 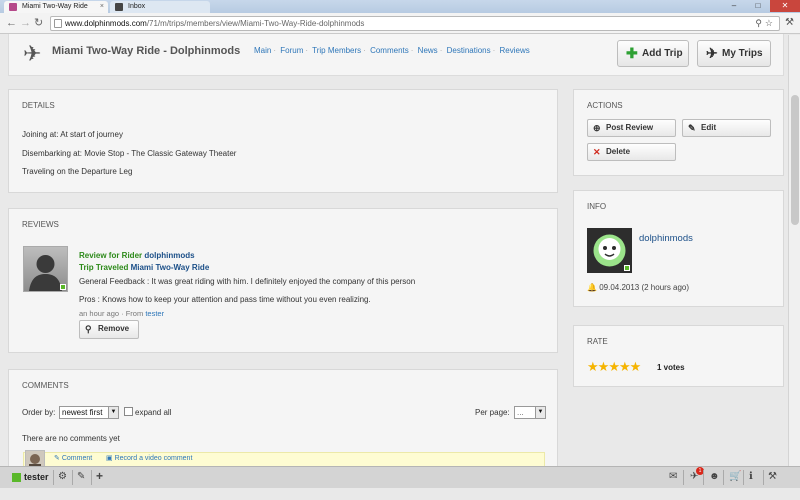 What do you see at coordinates (469, 50) in the screenshot?
I see `nav-destinations: Destinations` at bounding box center [469, 50].